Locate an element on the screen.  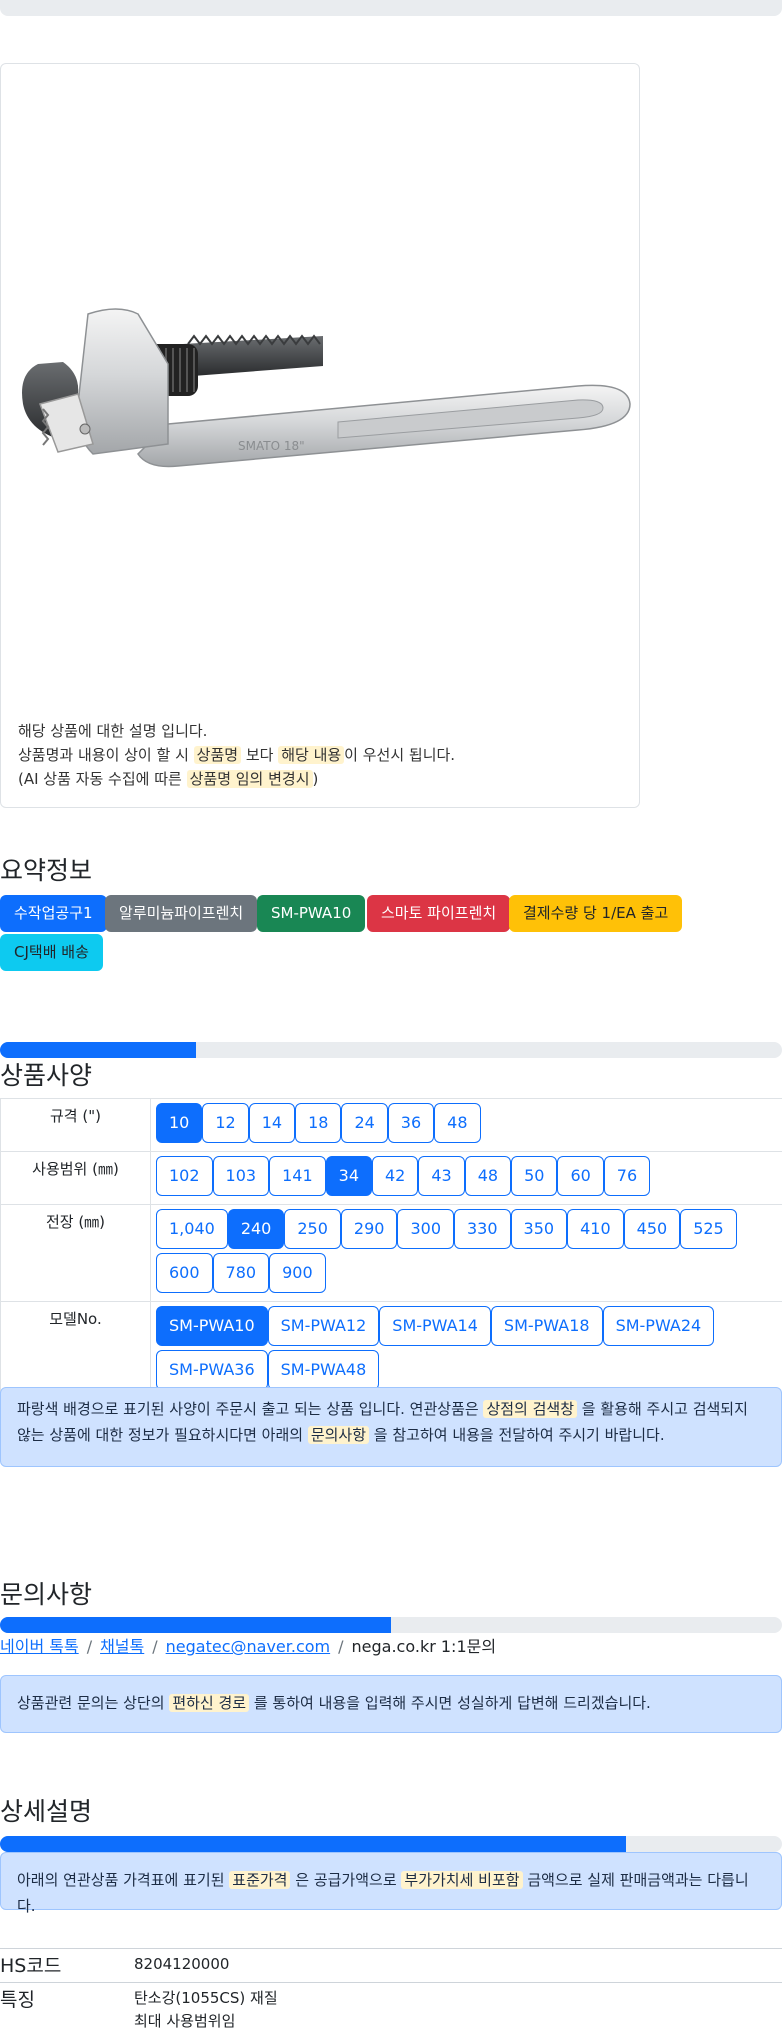
link-email: negatec@naver.com is located at coordinates (248, 1646).